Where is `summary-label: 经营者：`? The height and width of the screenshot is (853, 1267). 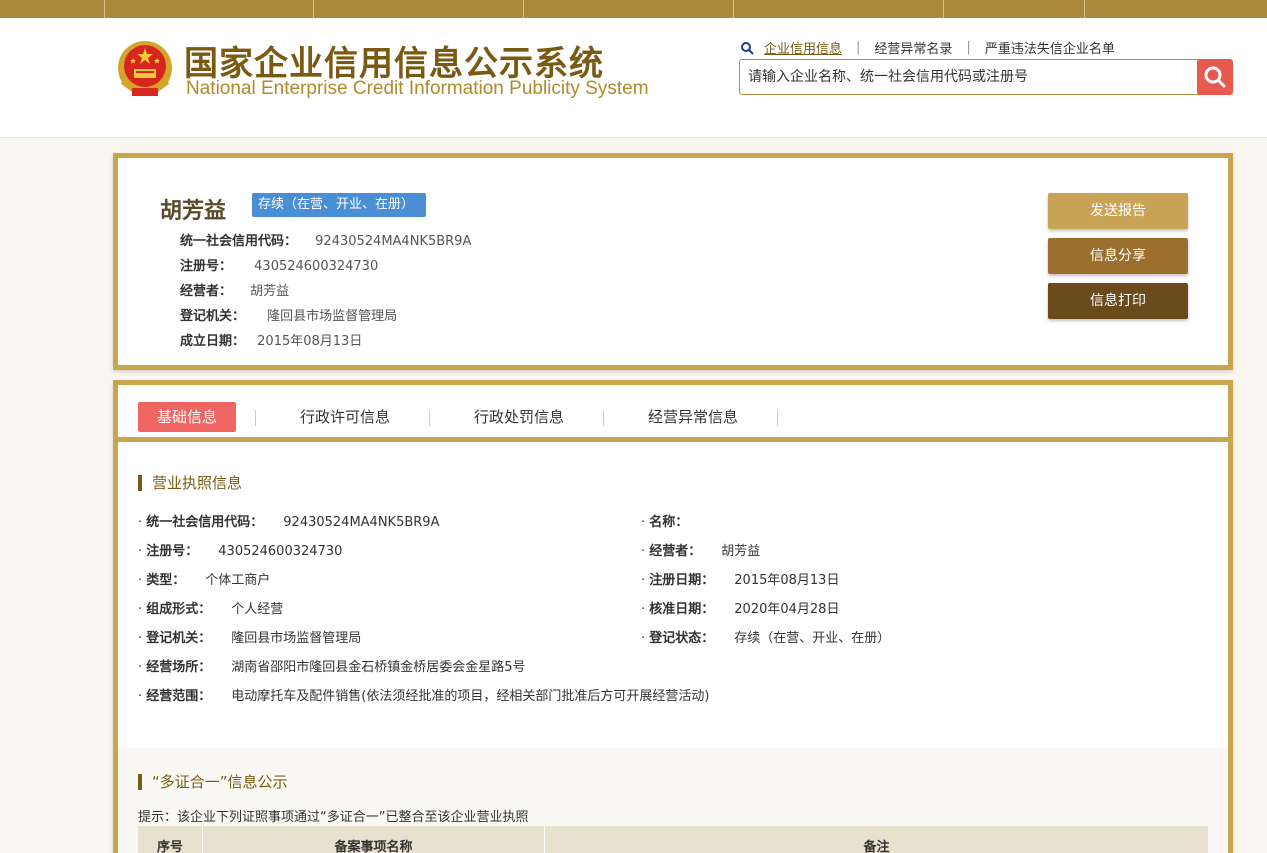
summary-label: 经营者： is located at coordinates (206, 291).